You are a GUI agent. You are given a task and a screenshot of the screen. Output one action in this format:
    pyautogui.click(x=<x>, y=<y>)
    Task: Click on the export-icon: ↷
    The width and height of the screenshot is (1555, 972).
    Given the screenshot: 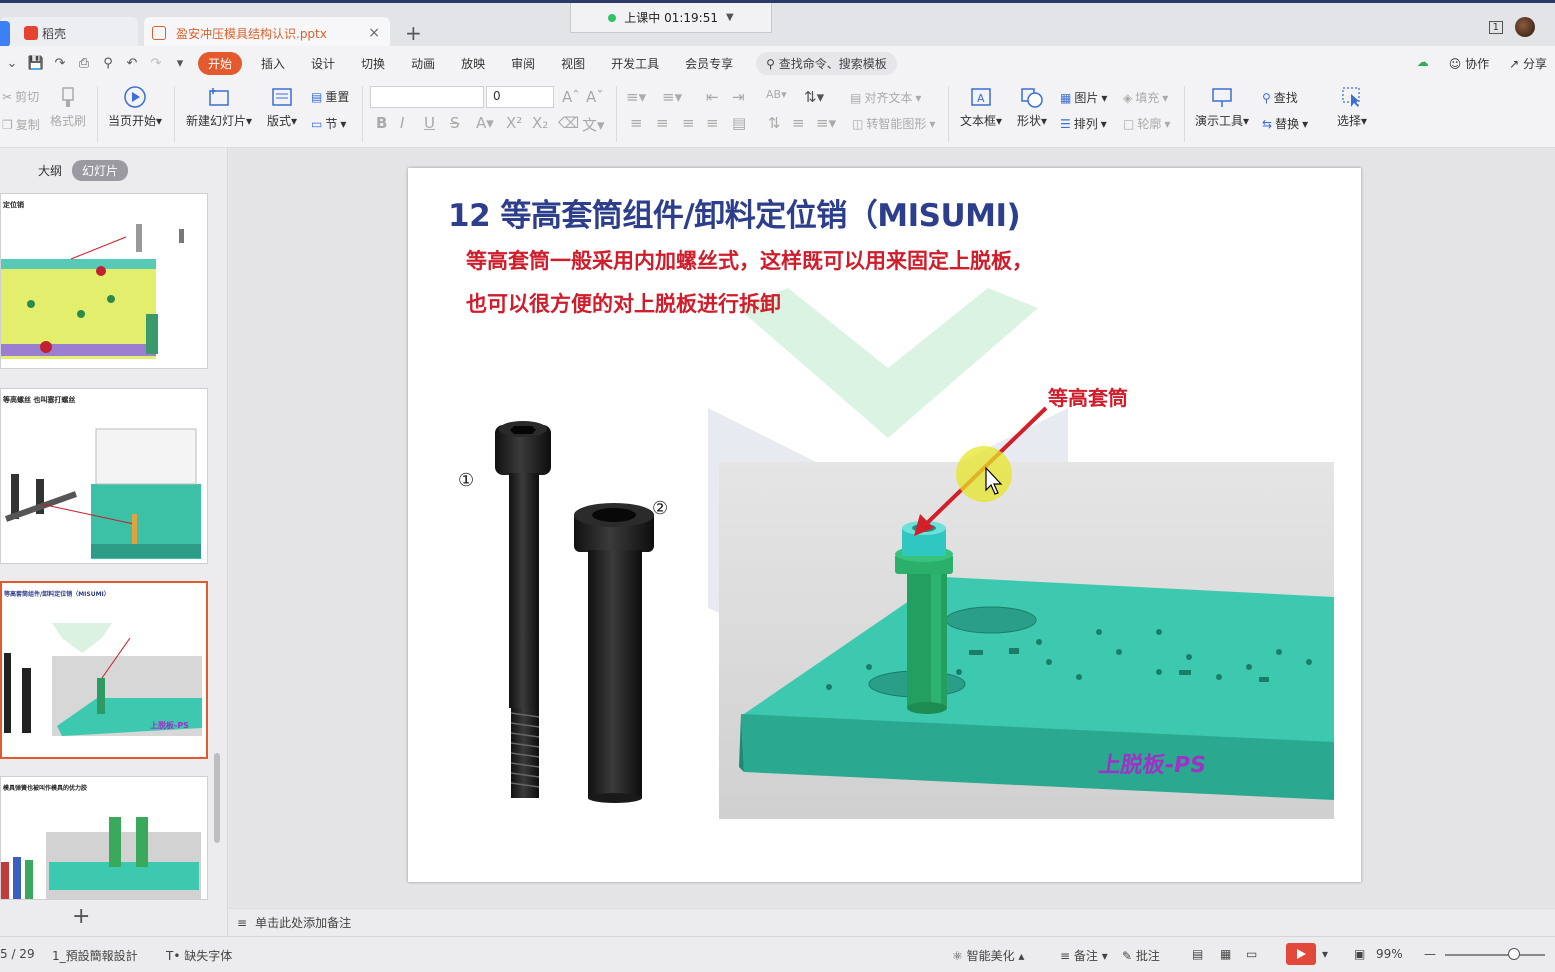 What is the action you would take?
    pyautogui.click(x=60, y=63)
    